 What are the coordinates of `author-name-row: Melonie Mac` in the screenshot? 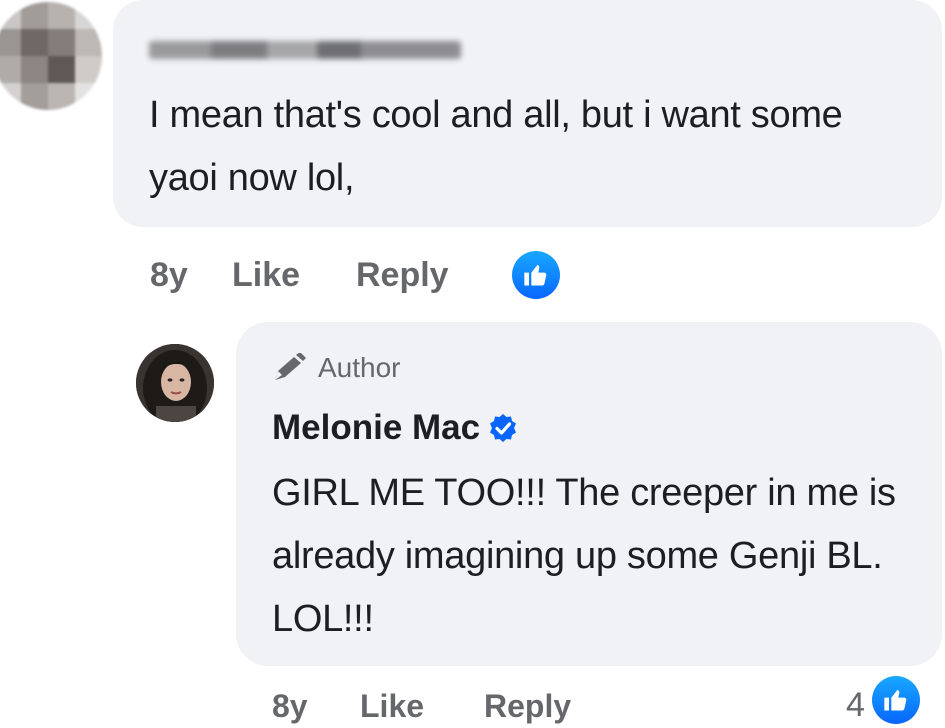 It's located at (395, 428).